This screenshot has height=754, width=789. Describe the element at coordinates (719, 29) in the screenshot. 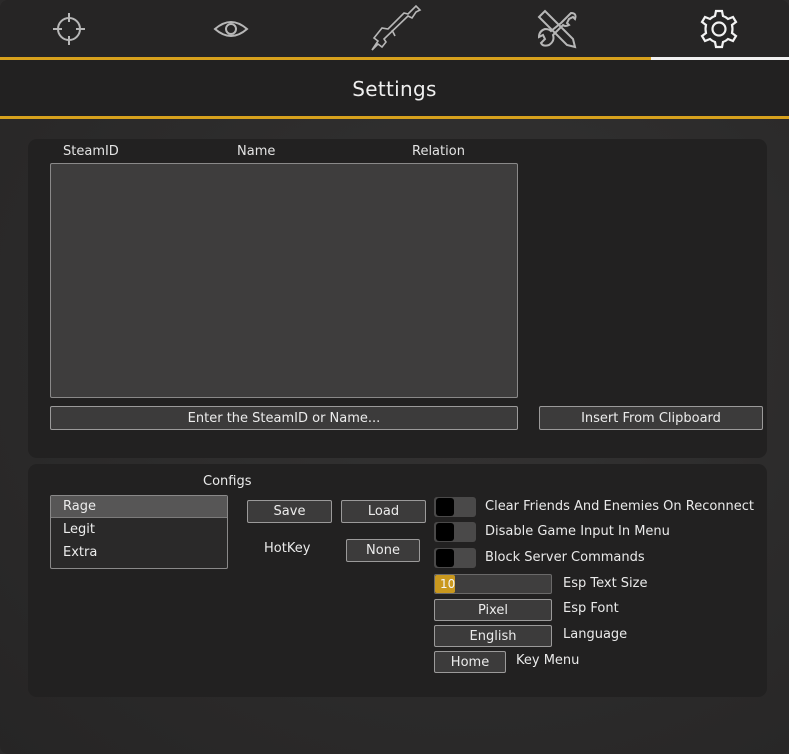

I see `gear-icon` at that location.